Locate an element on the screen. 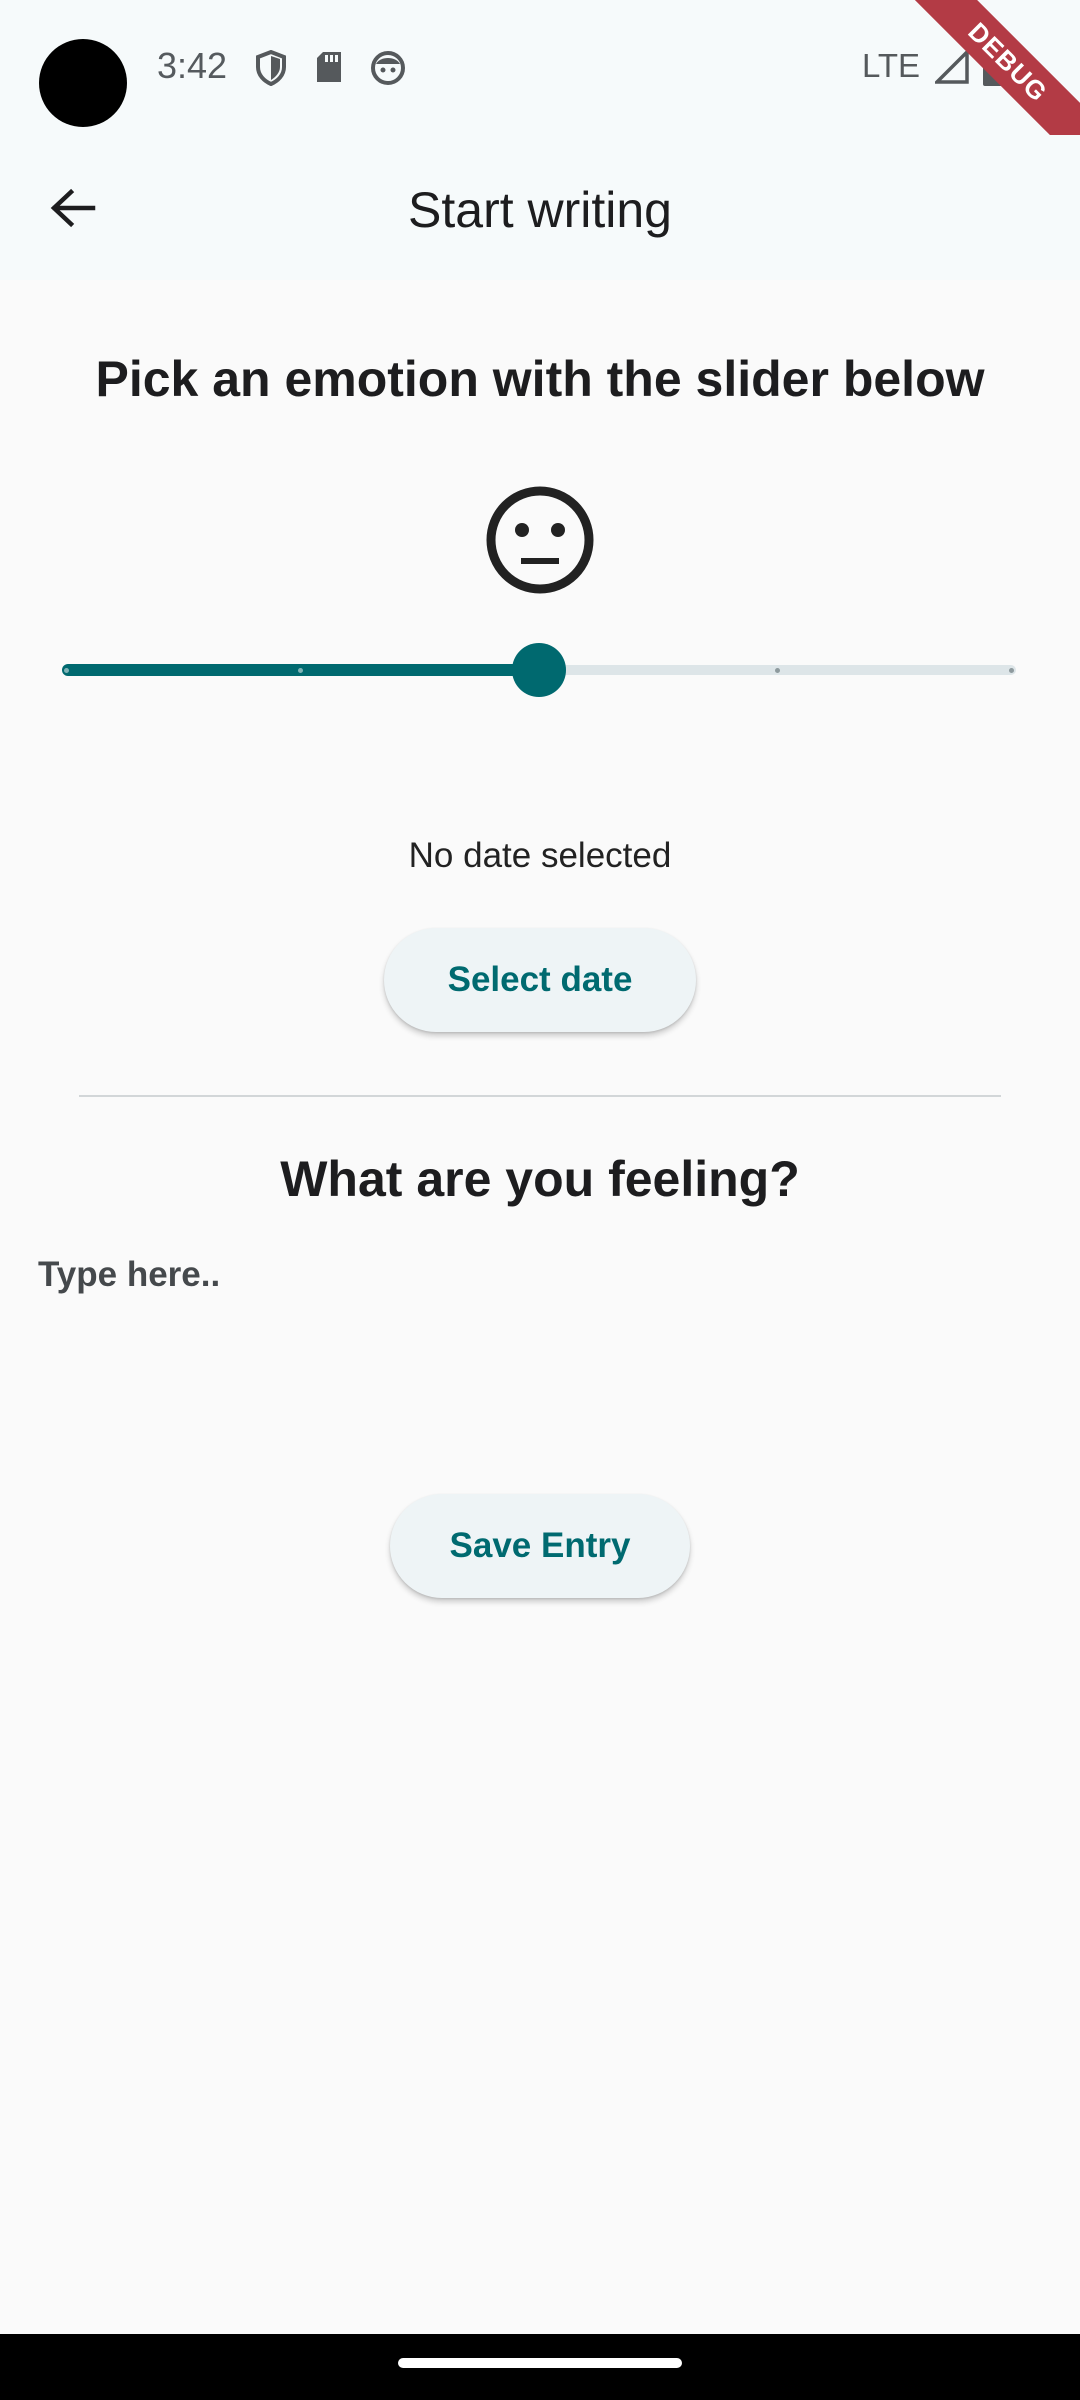 This screenshot has height=2400, width=1080. status-bar: 3:42 LTE DEBUG is located at coordinates (540, 88).